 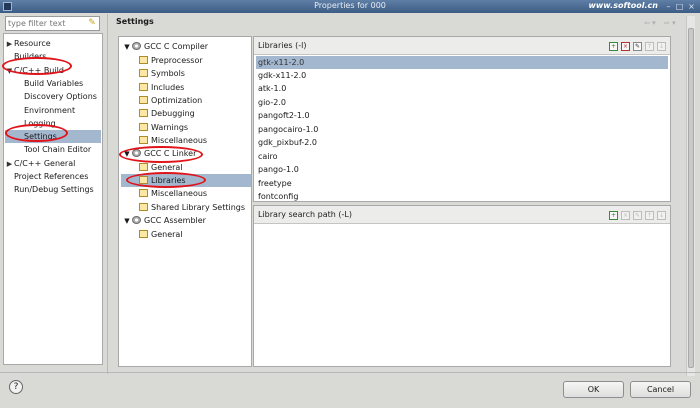 I want to click on minimize-icon: –, so click(x=668, y=6).